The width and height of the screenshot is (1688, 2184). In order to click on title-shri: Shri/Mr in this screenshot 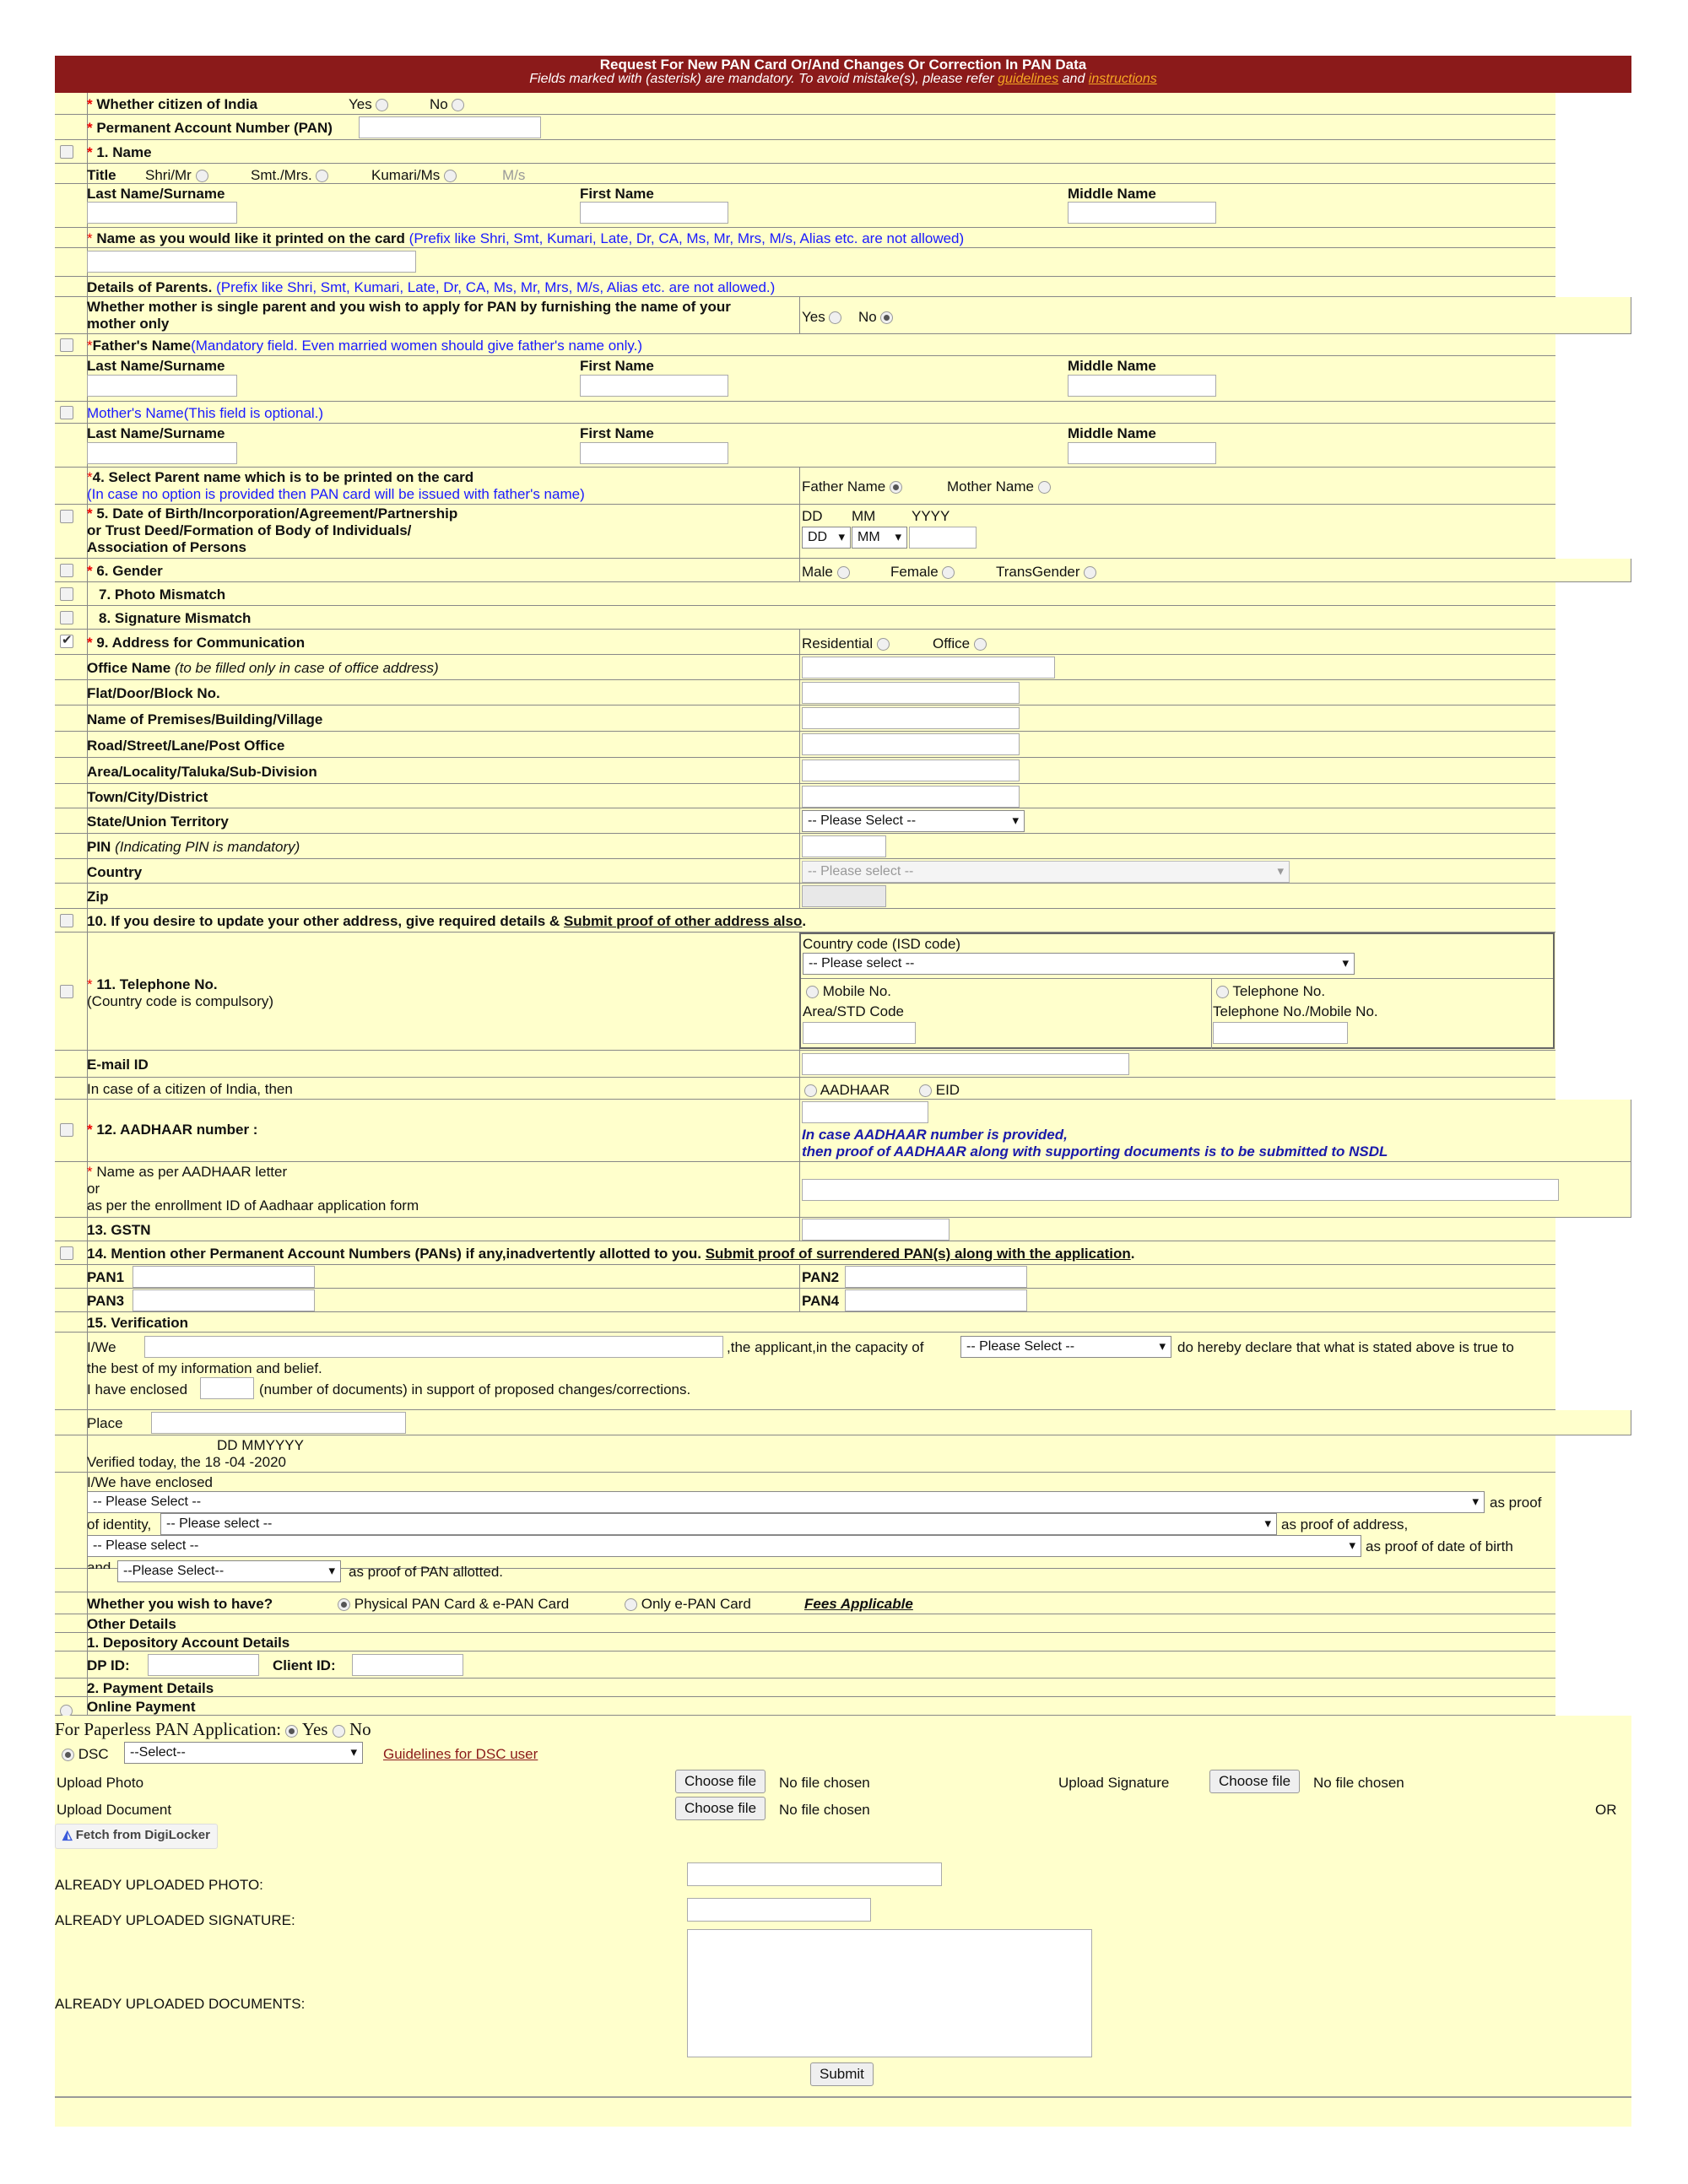, I will do `click(176, 175)`.